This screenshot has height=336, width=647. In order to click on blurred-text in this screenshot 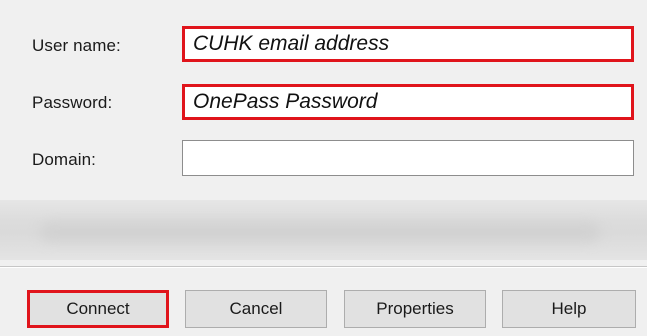, I will do `click(320, 232)`.